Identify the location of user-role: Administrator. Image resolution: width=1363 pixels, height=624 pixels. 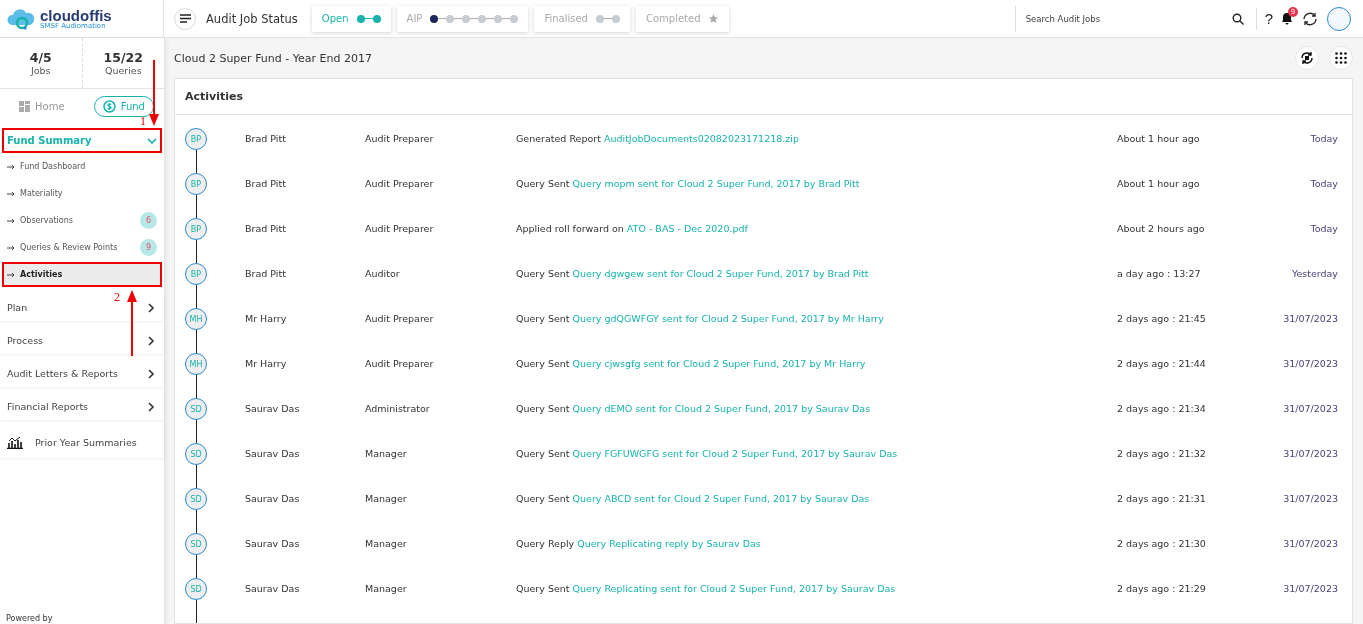
(398, 409).